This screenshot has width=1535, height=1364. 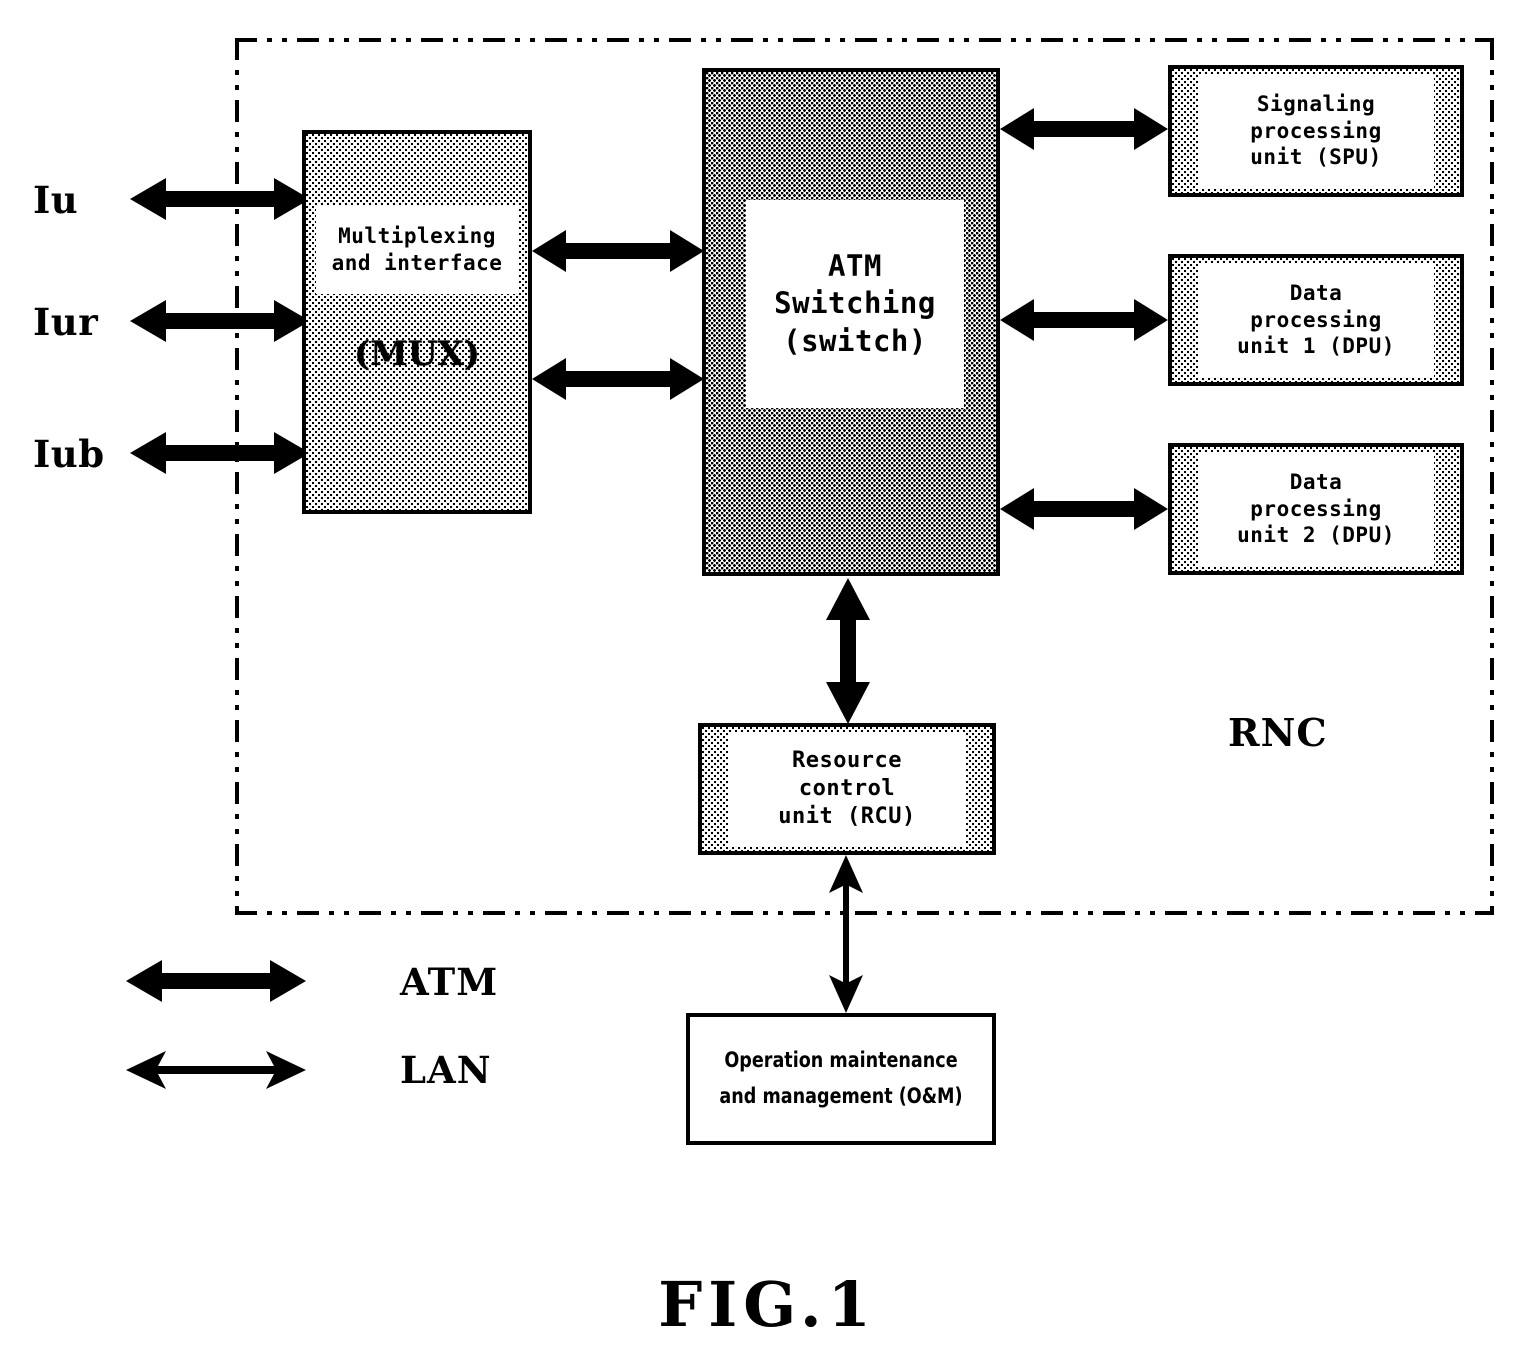 What do you see at coordinates (848, 651) in the screenshot?
I see `arrow-atm-to-rcu` at bounding box center [848, 651].